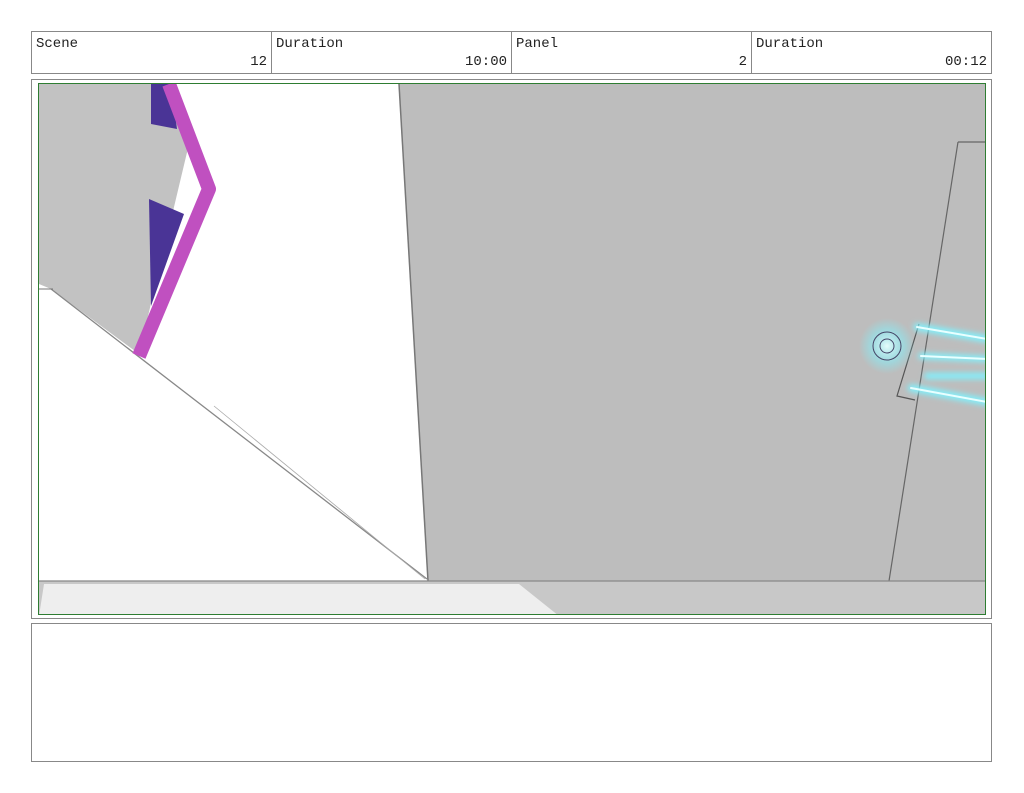  Describe the element at coordinates (537, 44) in the screenshot. I see `panel-label: Panel` at that location.